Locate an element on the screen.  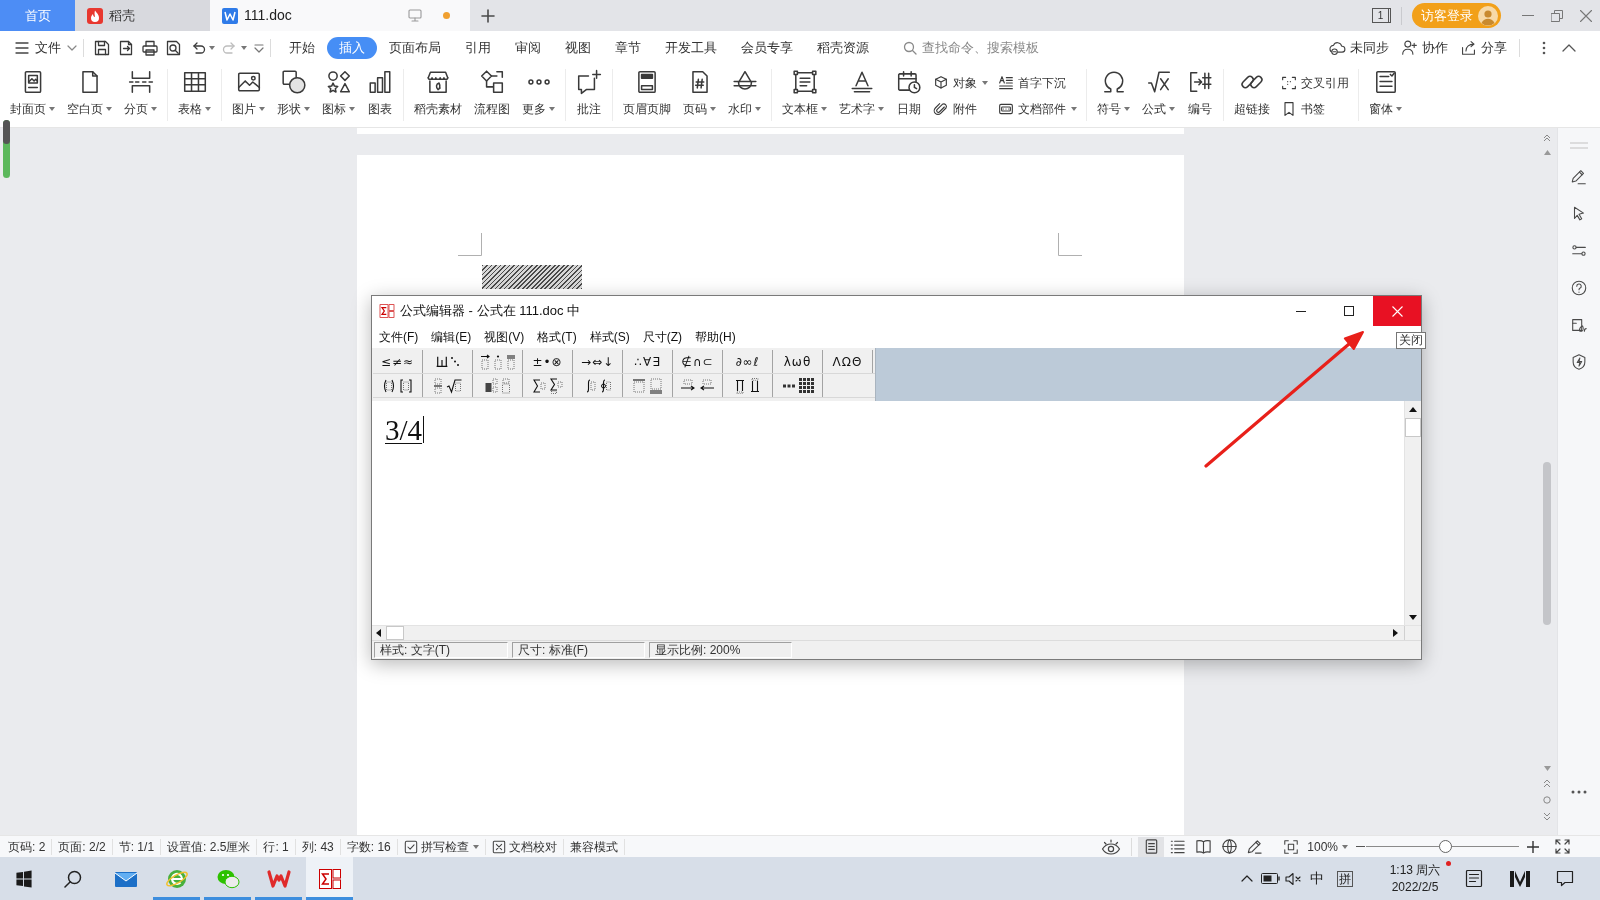
horizontal-scrollbar is located at coordinates (896, 632).